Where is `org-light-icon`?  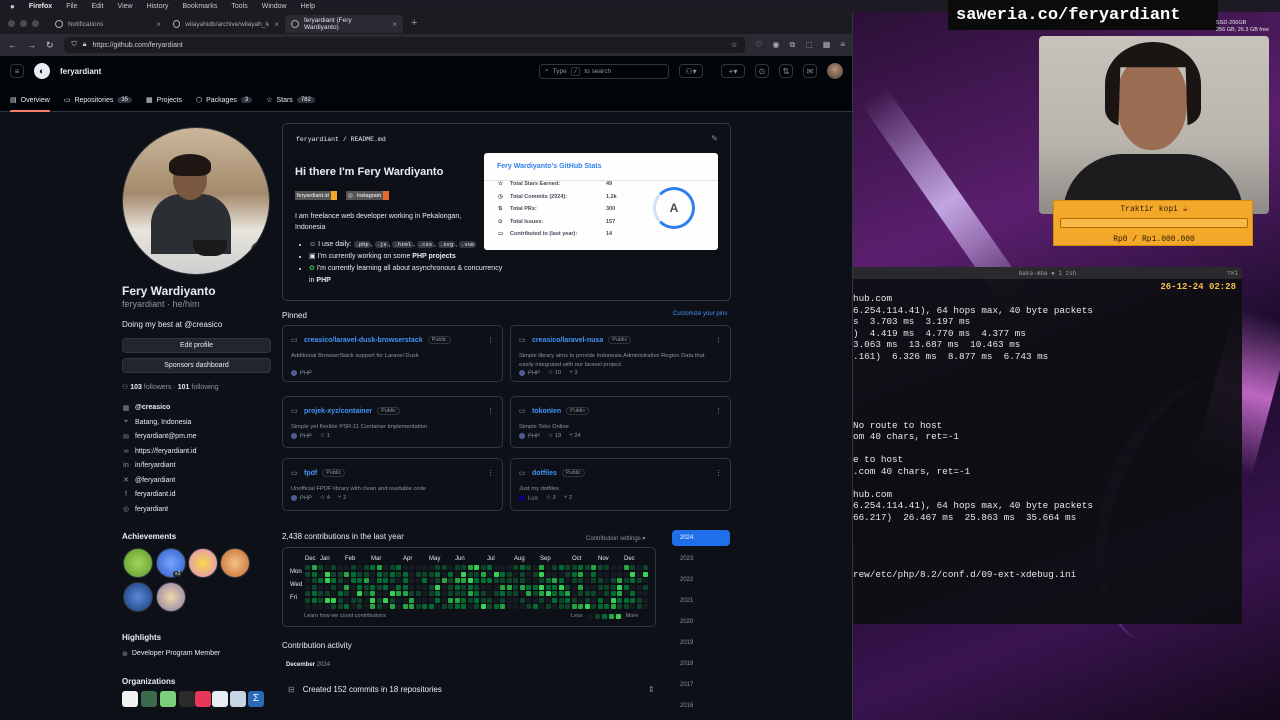 org-light-icon is located at coordinates (220, 699).